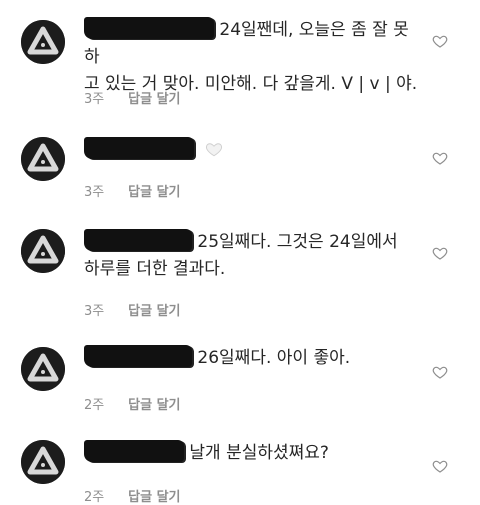 The image size is (480, 505). I want to click on comment-body, so click(256, 150).